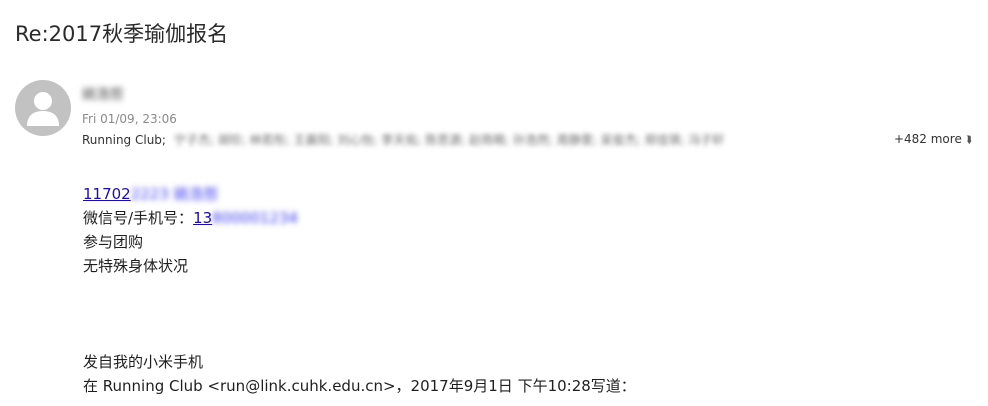 Image resolution: width=988 pixels, height=406 pixels. Describe the element at coordinates (107, 194) in the screenshot. I see `student-id-link: 11702` at that location.